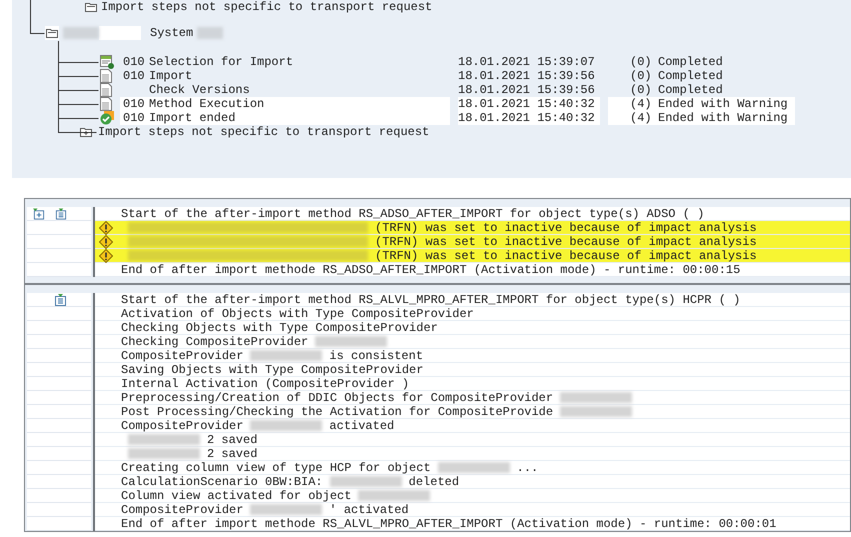  Describe the element at coordinates (527, 62) in the screenshot. I see `step-date: 18.01.2021 15:39:07` at that location.